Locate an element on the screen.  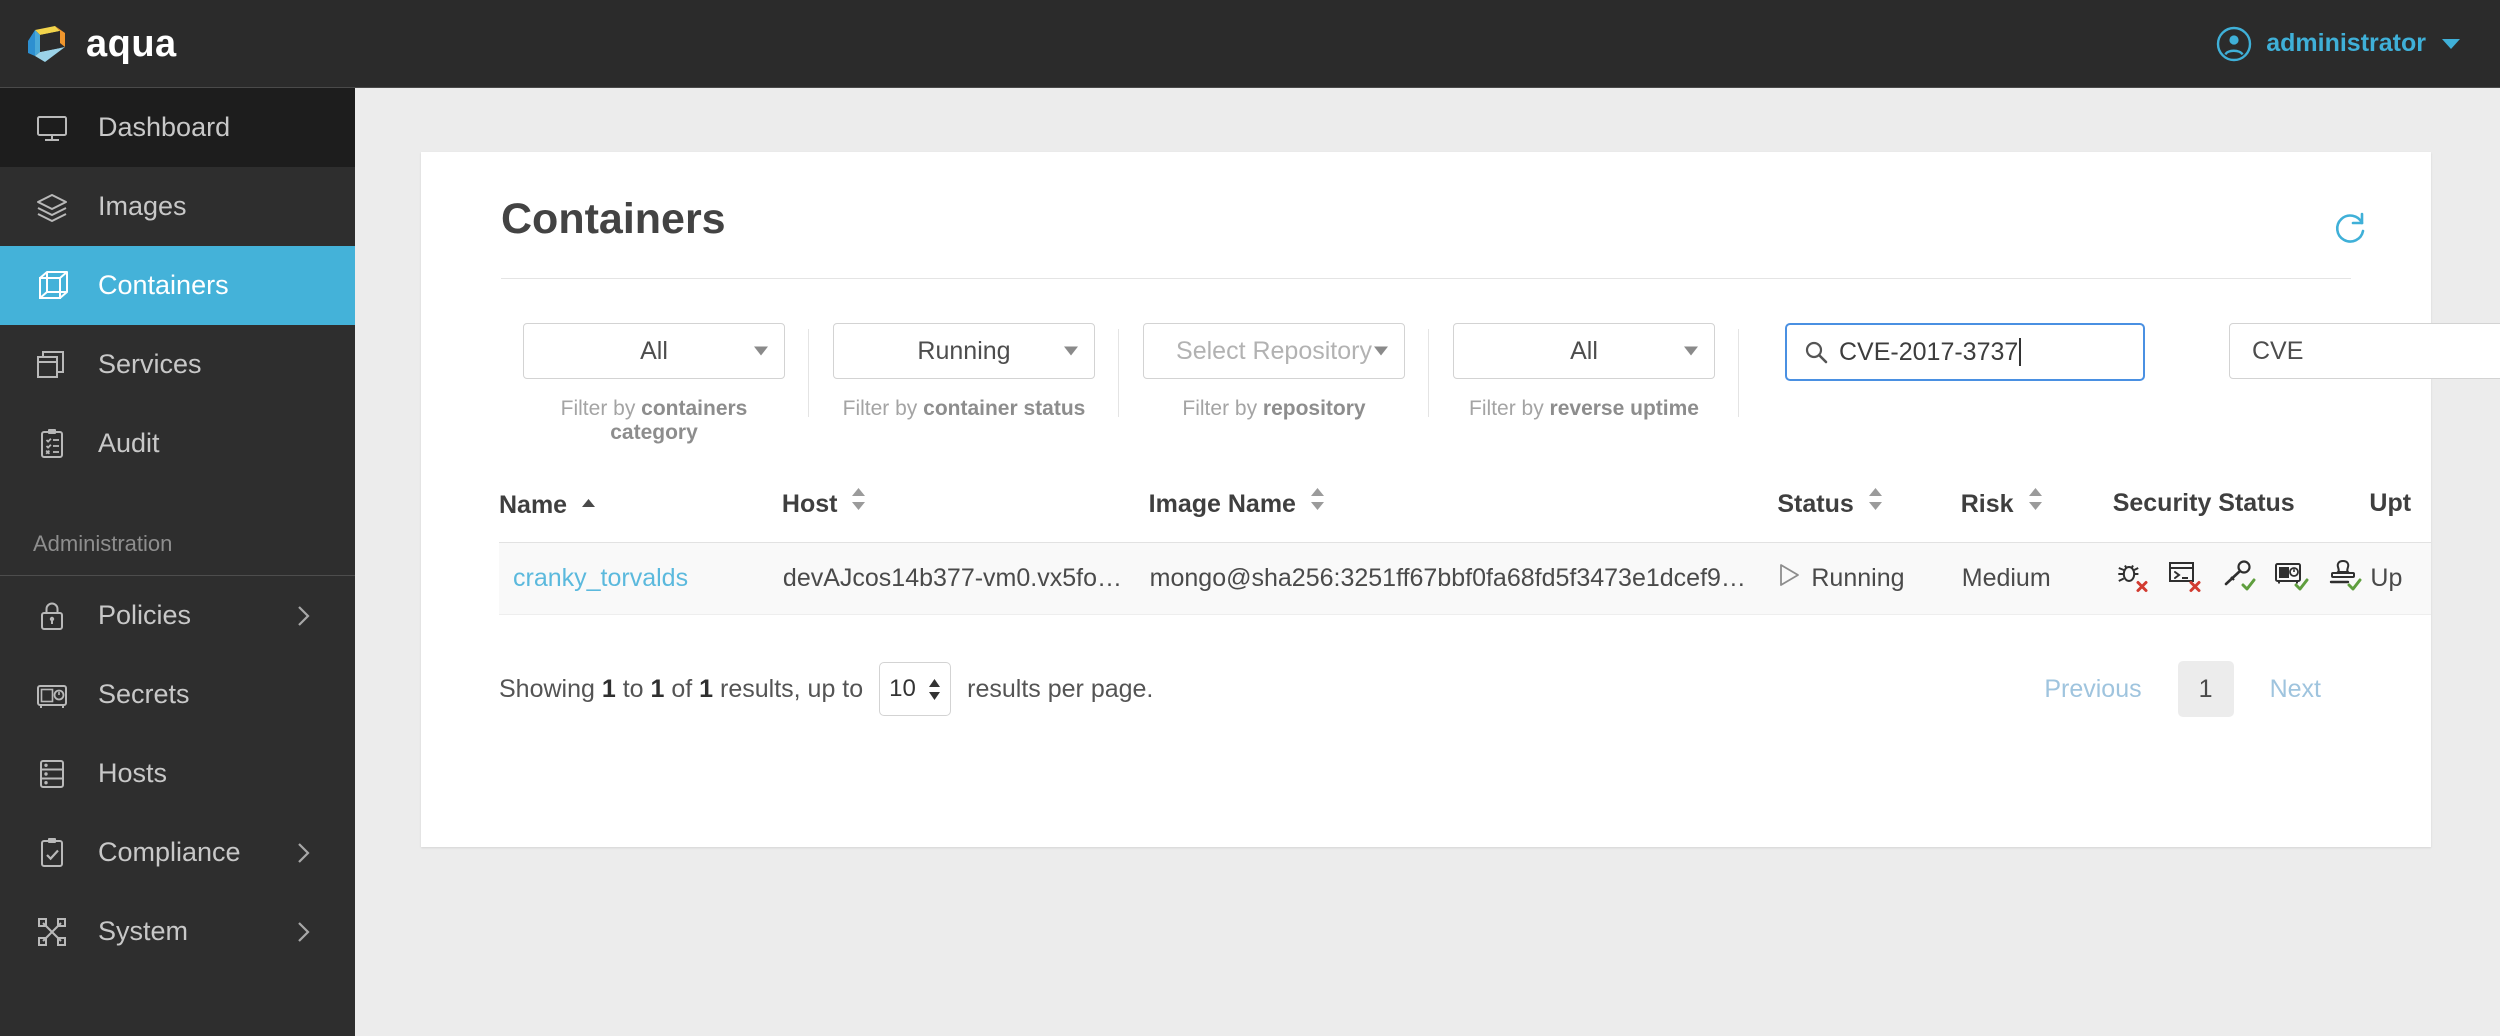
repository-select: Select Repository is located at coordinates (1274, 351).